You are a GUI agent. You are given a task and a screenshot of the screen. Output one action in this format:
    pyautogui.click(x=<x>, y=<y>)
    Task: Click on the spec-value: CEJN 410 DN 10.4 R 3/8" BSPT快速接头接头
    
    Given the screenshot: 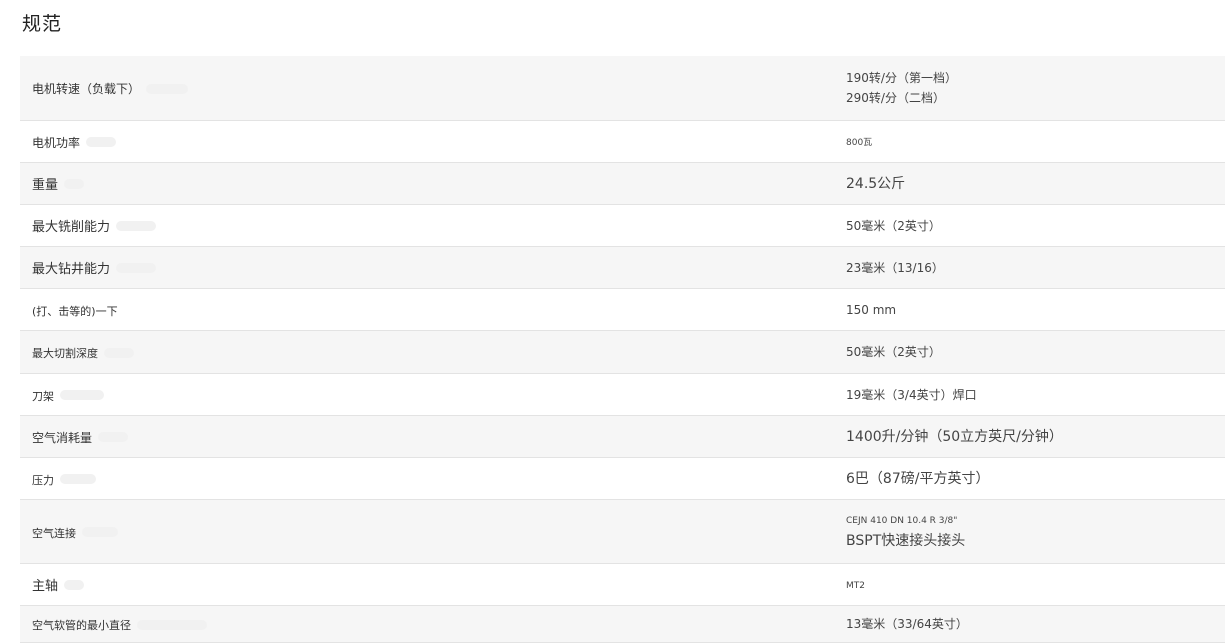 What is the action you would take?
    pyautogui.click(x=906, y=532)
    